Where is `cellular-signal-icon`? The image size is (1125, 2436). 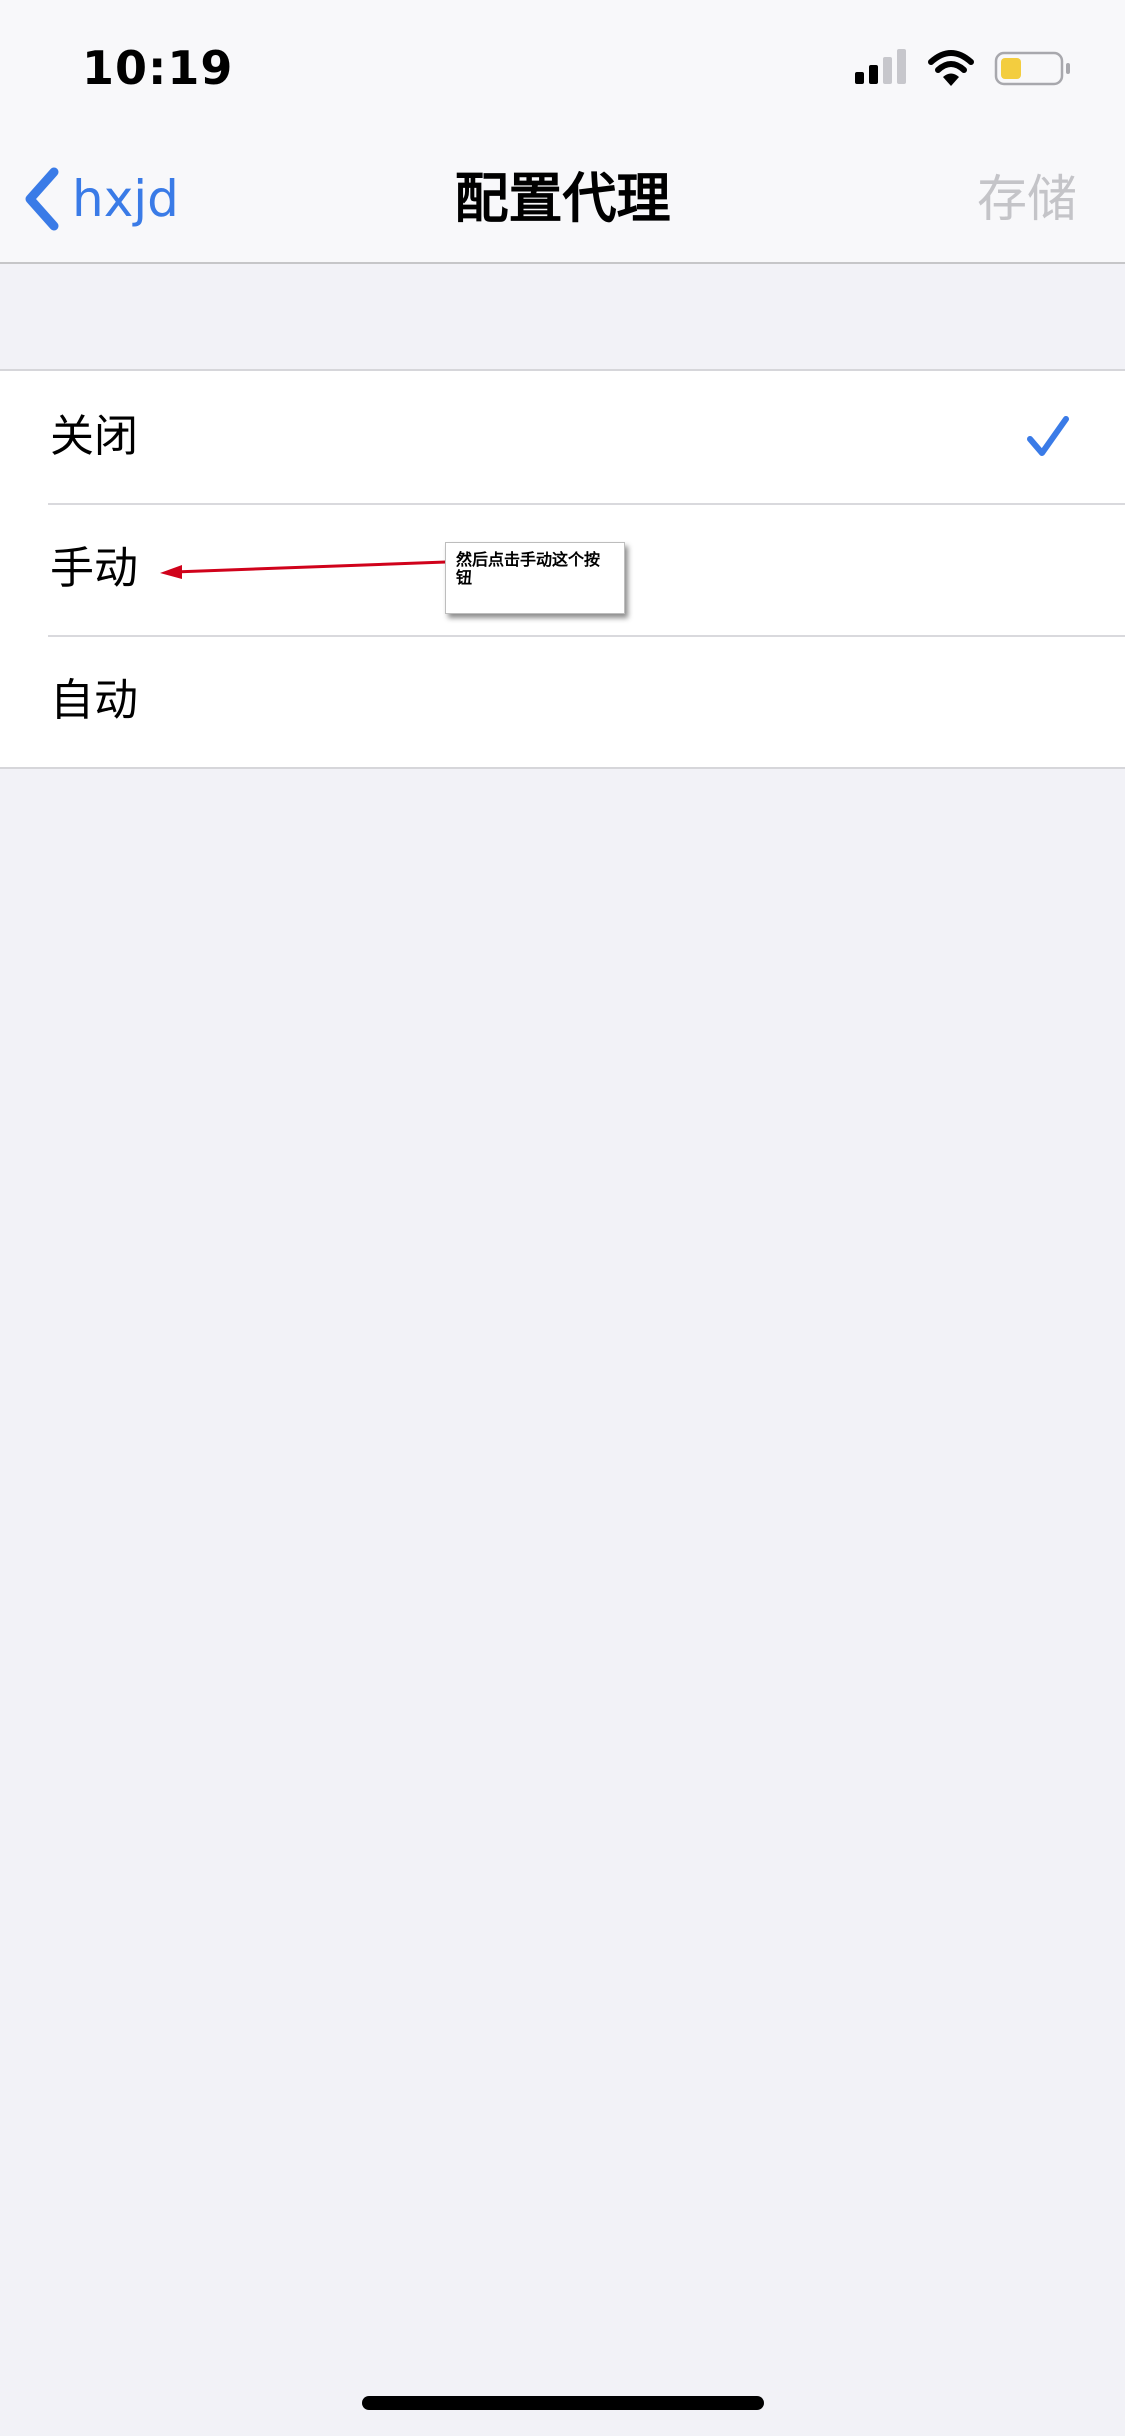
cellular-signal-icon is located at coordinates (880, 66).